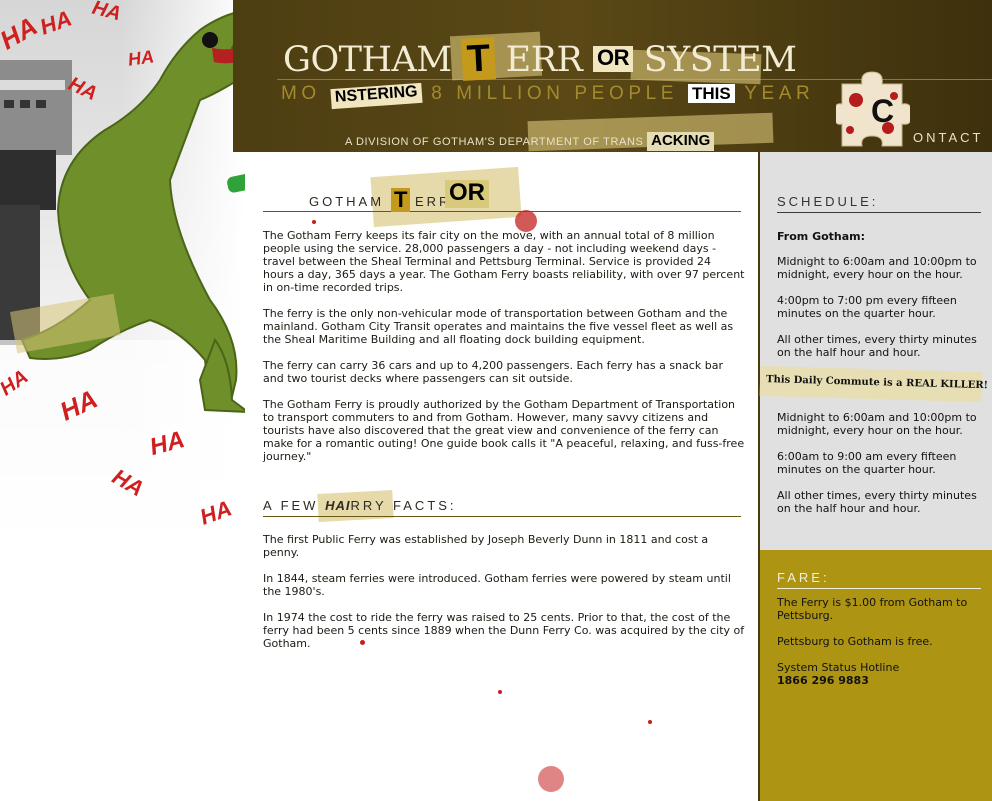  Describe the element at coordinates (294, 505) in the screenshot. I see `heading-part: A FEW` at that location.